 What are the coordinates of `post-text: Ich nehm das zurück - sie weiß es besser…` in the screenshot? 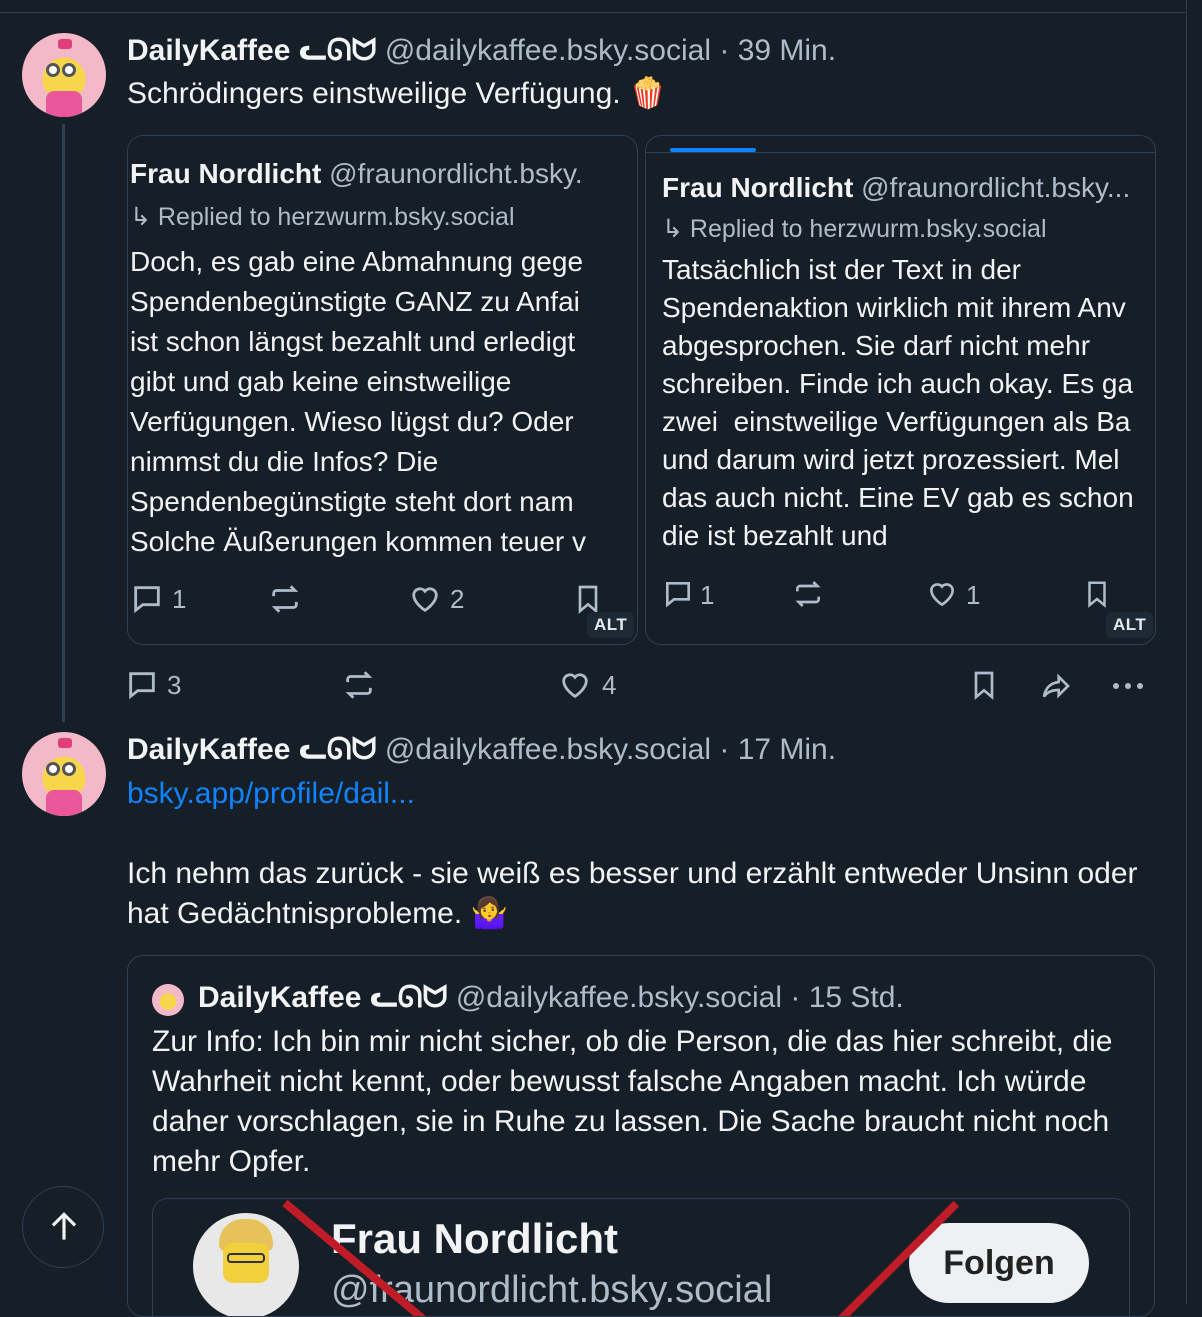 It's located at (642, 894).